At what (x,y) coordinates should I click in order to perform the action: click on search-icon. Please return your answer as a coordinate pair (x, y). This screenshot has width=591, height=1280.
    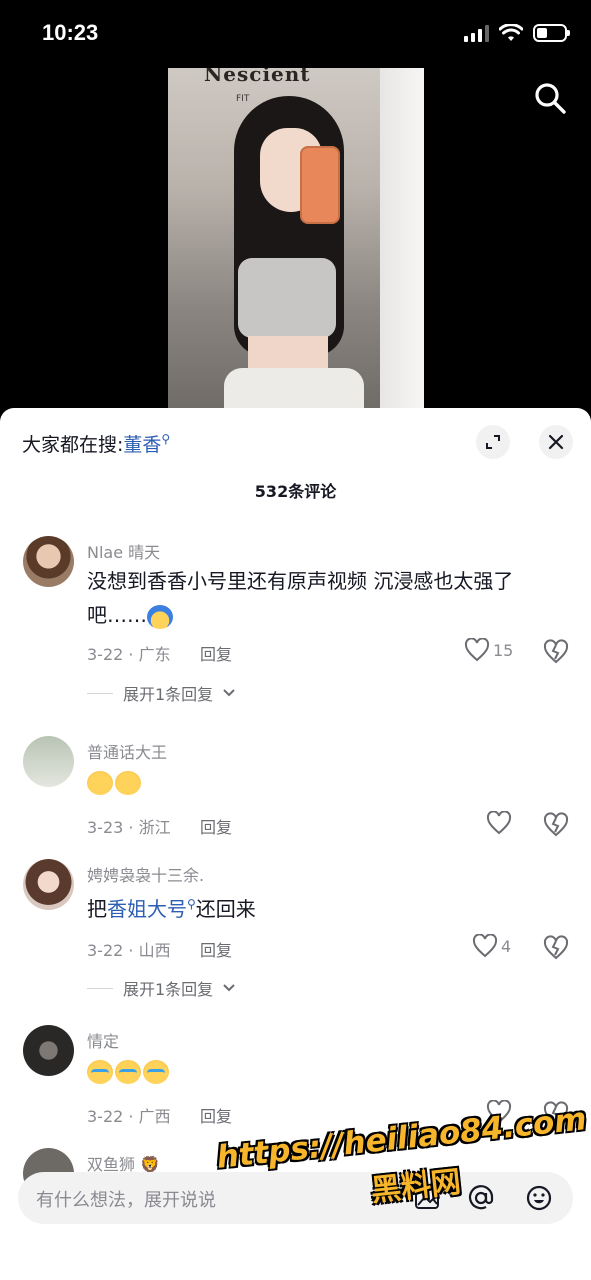
    Looking at the image, I should click on (550, 98).